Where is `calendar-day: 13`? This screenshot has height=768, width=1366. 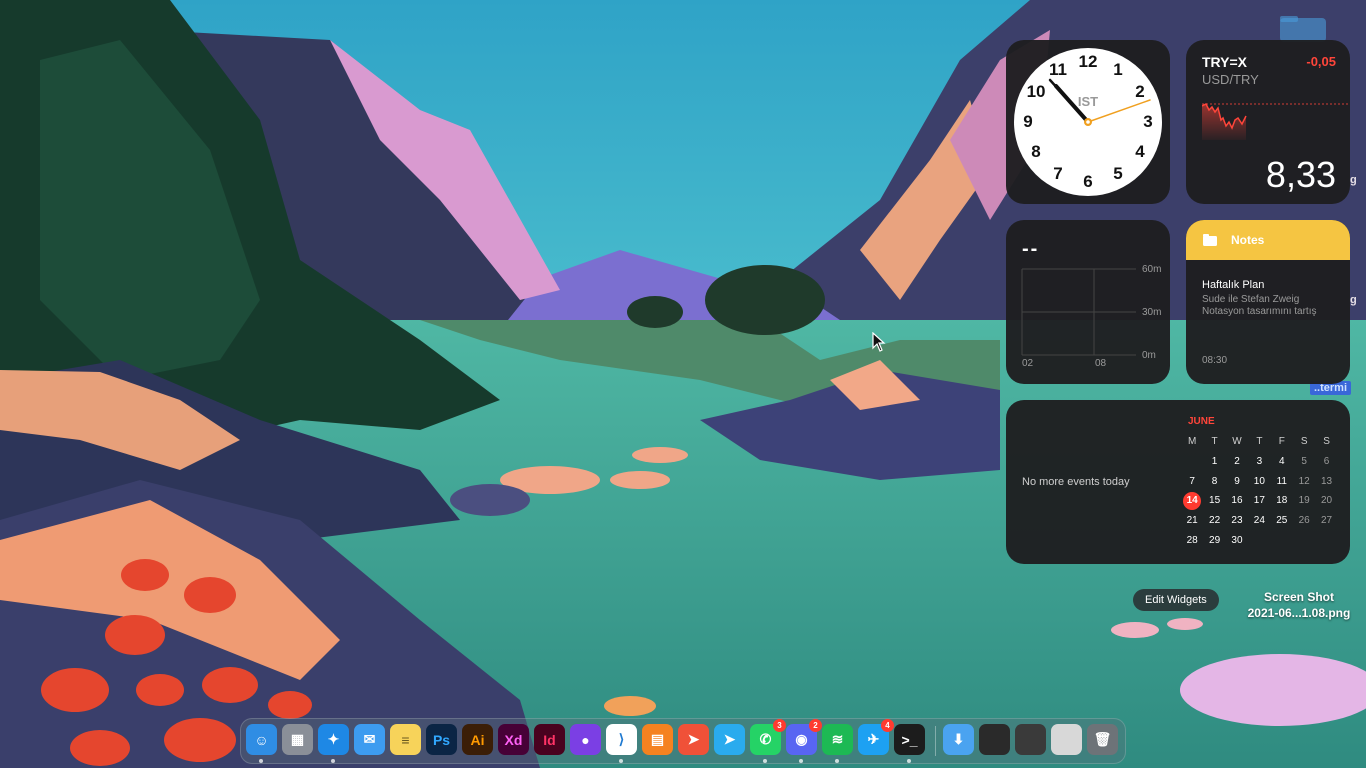
calendar-day: 13 is located at coordinates (1326, 482).